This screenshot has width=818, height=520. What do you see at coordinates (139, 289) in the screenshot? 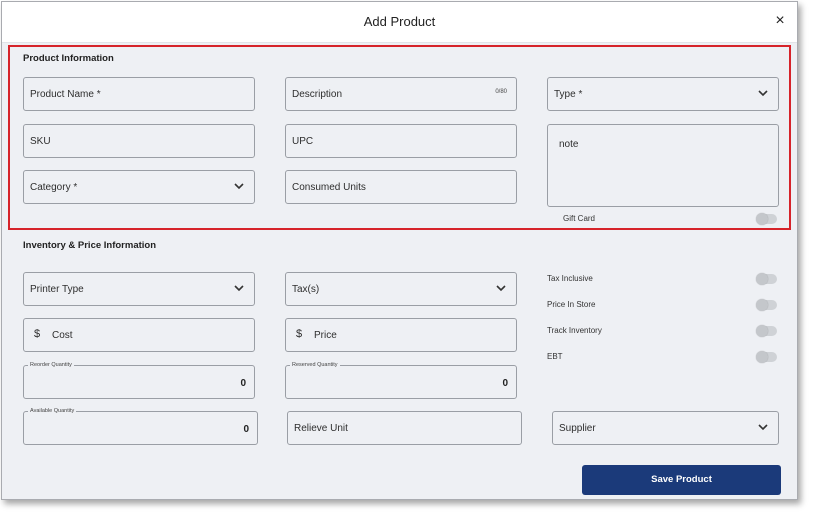
I see `printer-type-select: Printer Type` at bounding box center [139, 289].